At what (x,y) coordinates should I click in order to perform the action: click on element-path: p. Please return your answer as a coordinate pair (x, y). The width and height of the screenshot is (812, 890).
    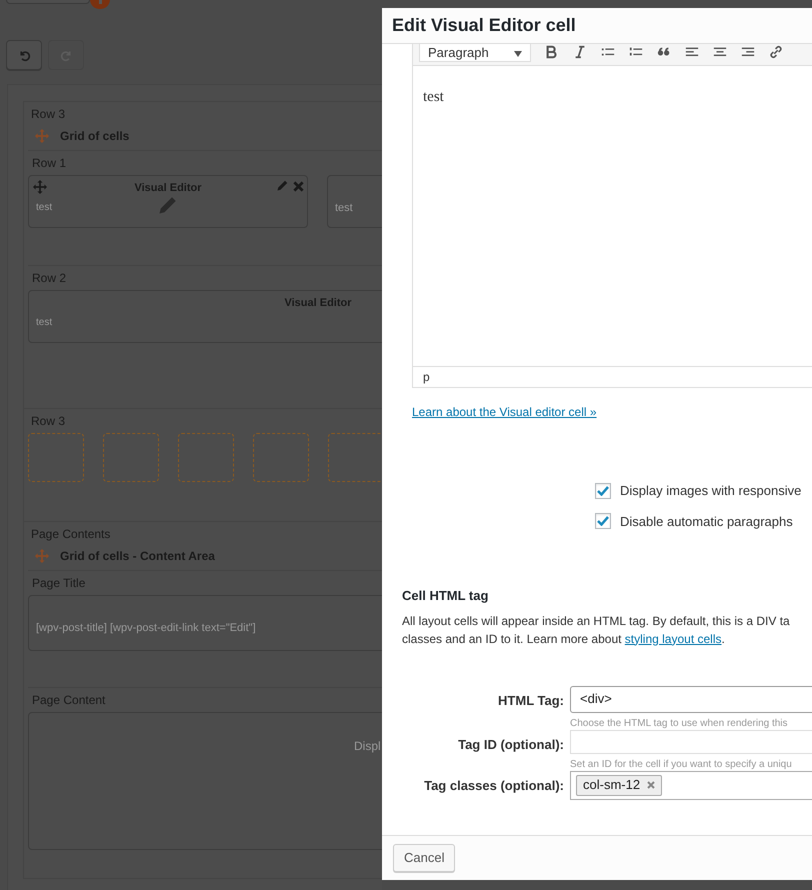
    Looking at the image, I should click on (426, 377).